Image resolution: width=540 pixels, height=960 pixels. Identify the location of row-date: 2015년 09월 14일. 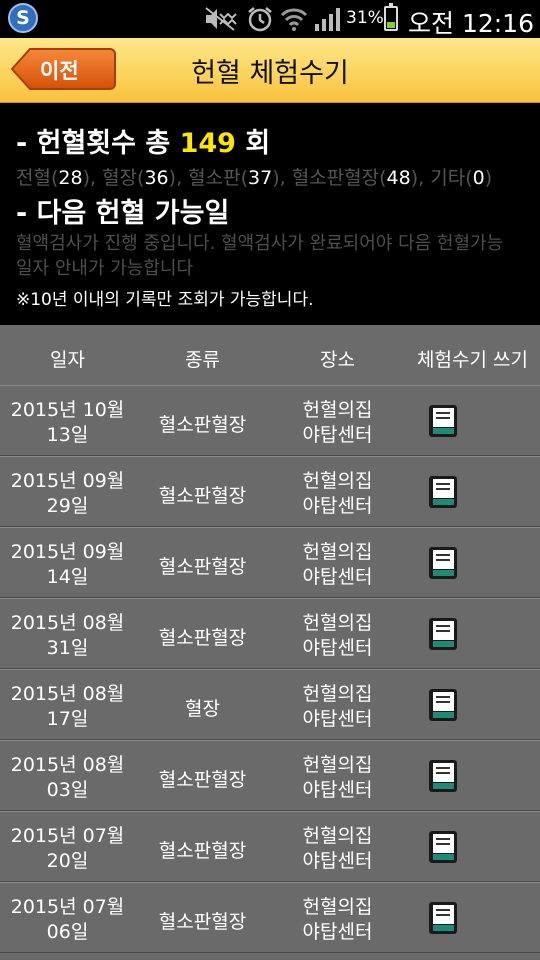
(67, 565).